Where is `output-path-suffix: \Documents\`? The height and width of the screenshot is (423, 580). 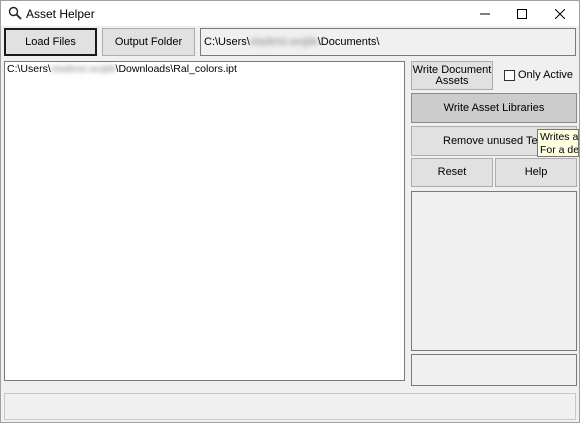
output-path-suffix: \Documents\ is located at coordinates (348, 42).